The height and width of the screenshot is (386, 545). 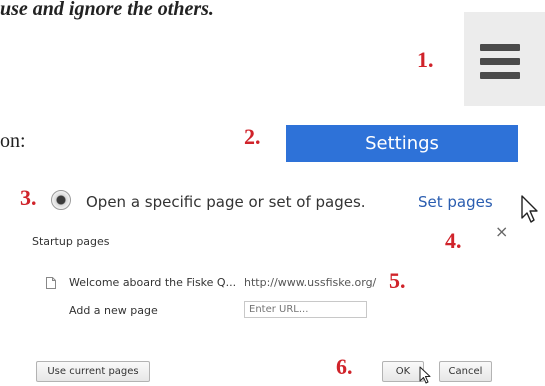 What do you see at coordinates (13, 141) in the screenshot?
I see `option-text: on:` at bounding box center [13, 141].